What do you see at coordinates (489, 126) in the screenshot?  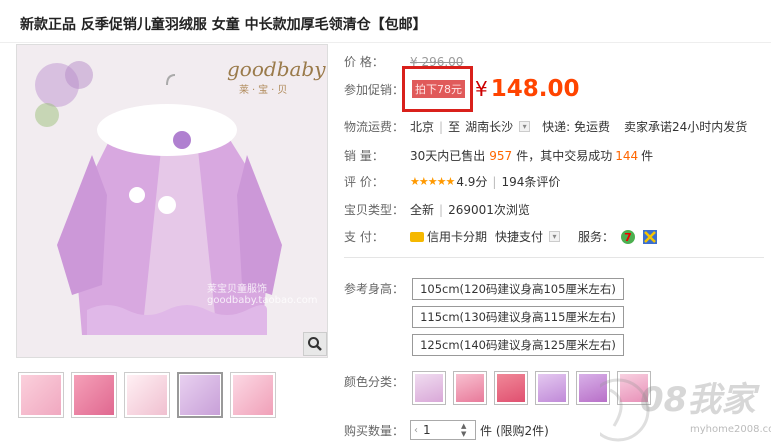 I see `ship-to-link: 湖南长沙` at bounding box center [489, 126].